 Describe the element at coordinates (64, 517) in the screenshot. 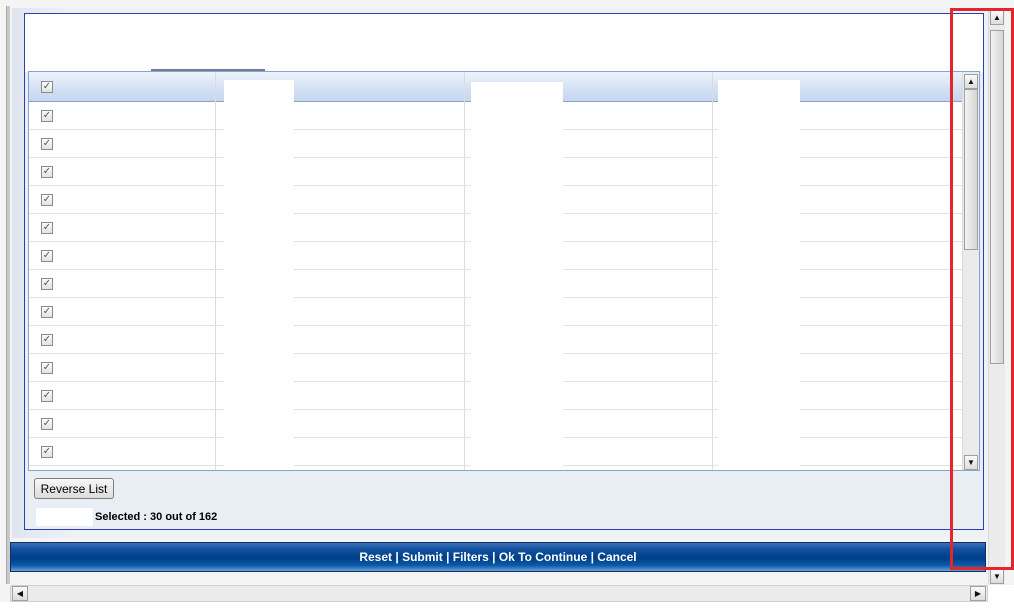

I see `redacted-selection-label` at that location.